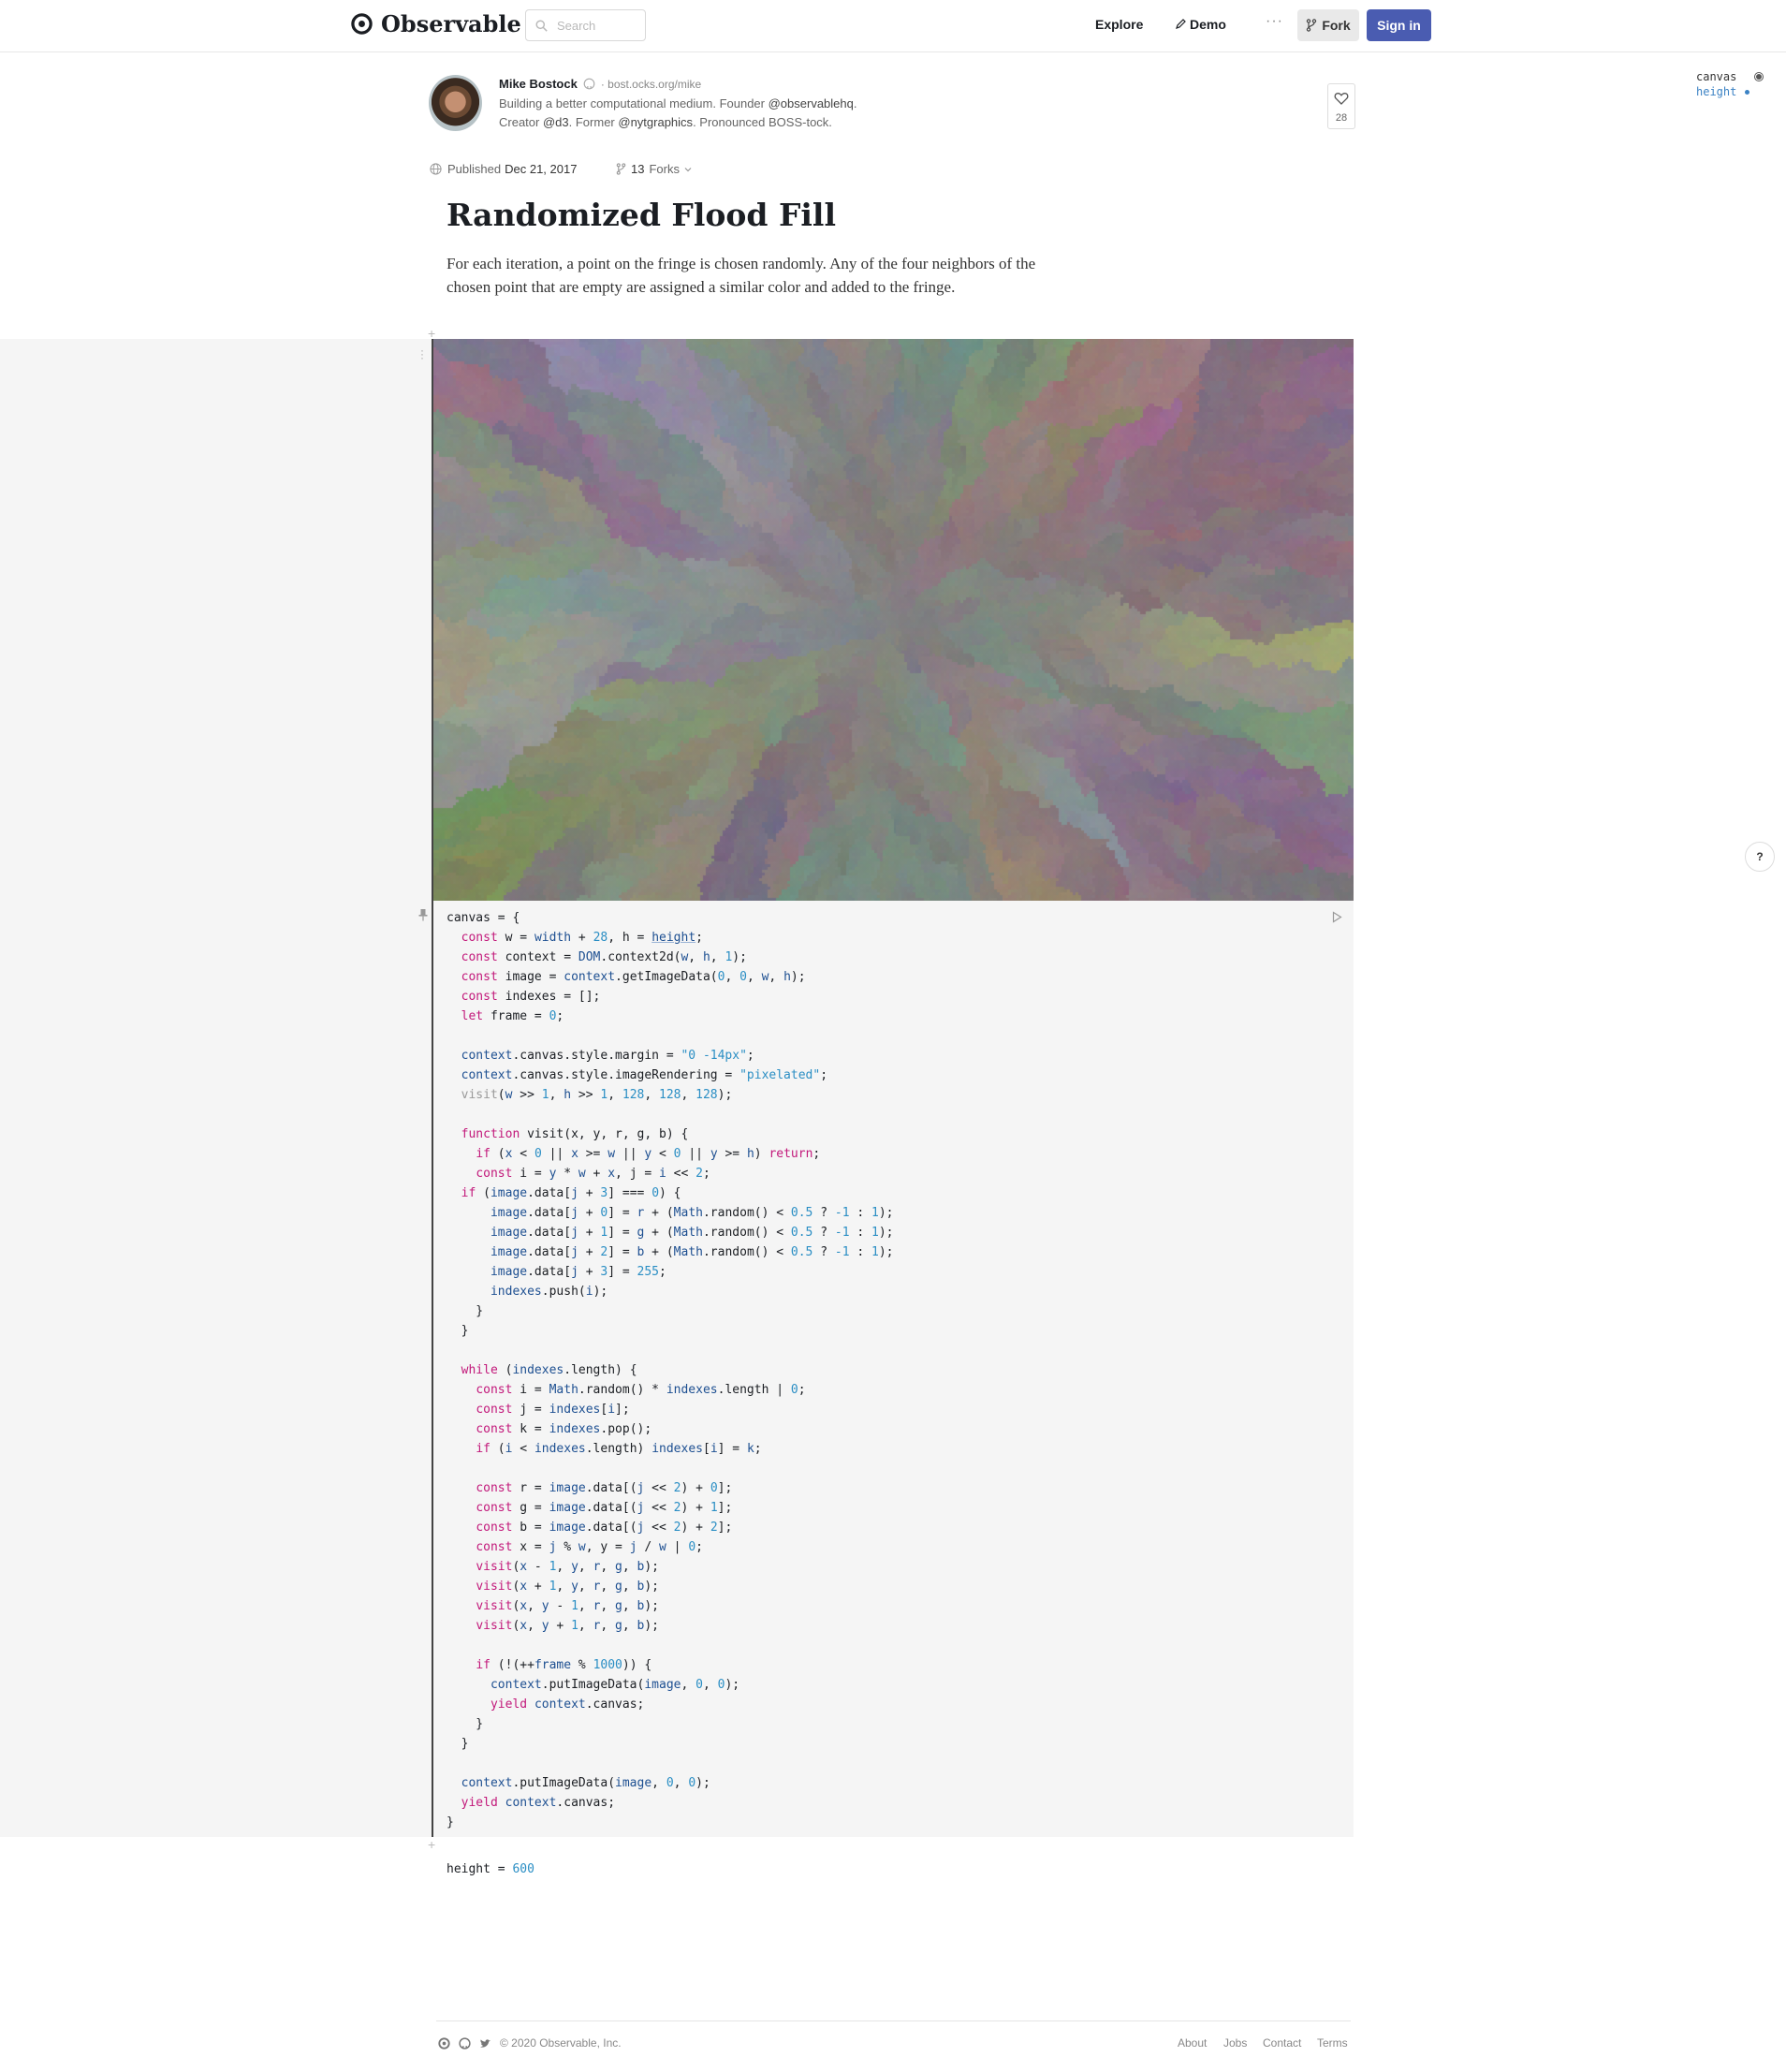 The height and width of the screenshot is (2072, 1786). Describe the element at coordinates (1747, 92) in the screenshot. I see `minimap-dot-height` at that location.